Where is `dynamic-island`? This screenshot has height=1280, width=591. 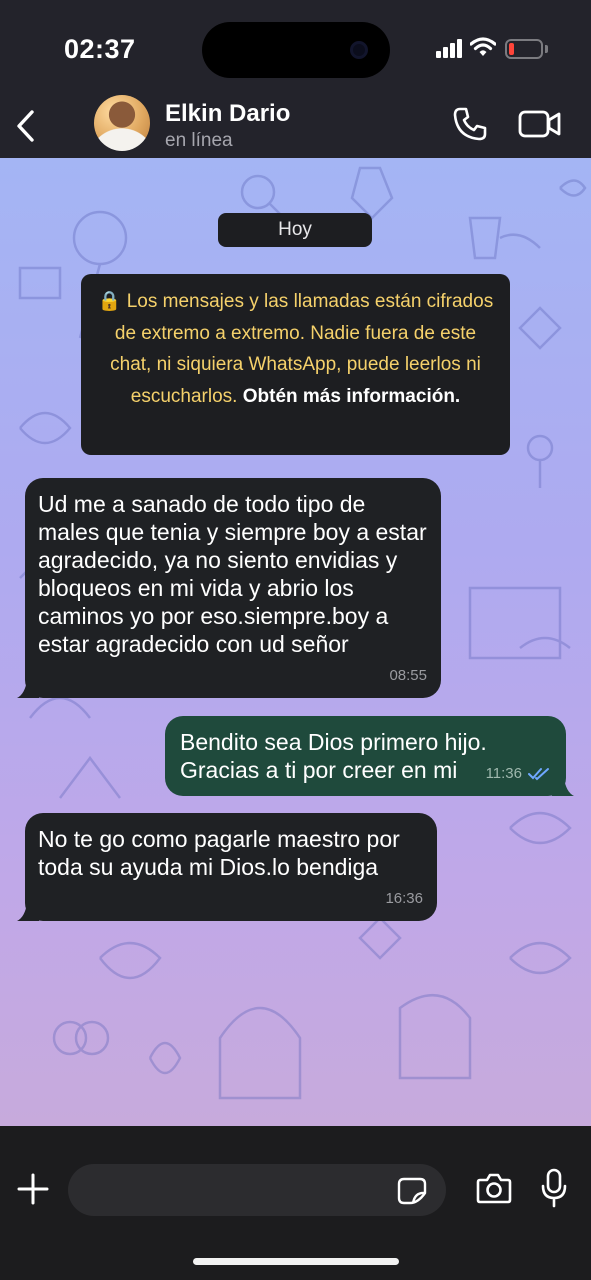
dynamic-island is located at coordinates (296, 50).